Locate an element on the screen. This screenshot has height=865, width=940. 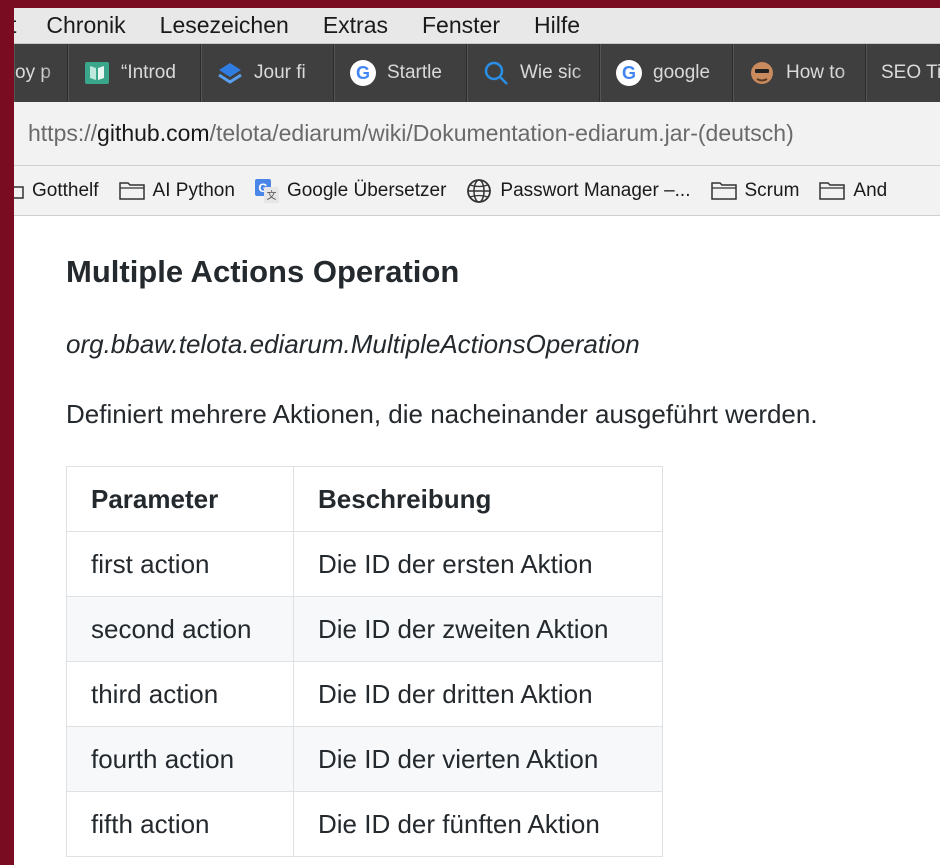
translate-icon: G文 is located at coordinates (266, 190).